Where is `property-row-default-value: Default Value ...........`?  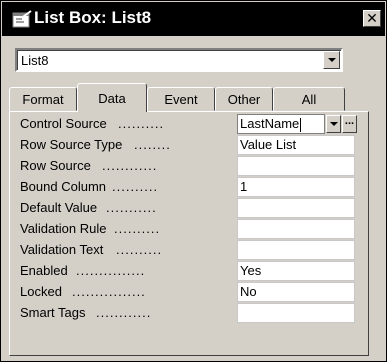 property-row-default-value: Default Value ........... is located at coordinates (190, 208).